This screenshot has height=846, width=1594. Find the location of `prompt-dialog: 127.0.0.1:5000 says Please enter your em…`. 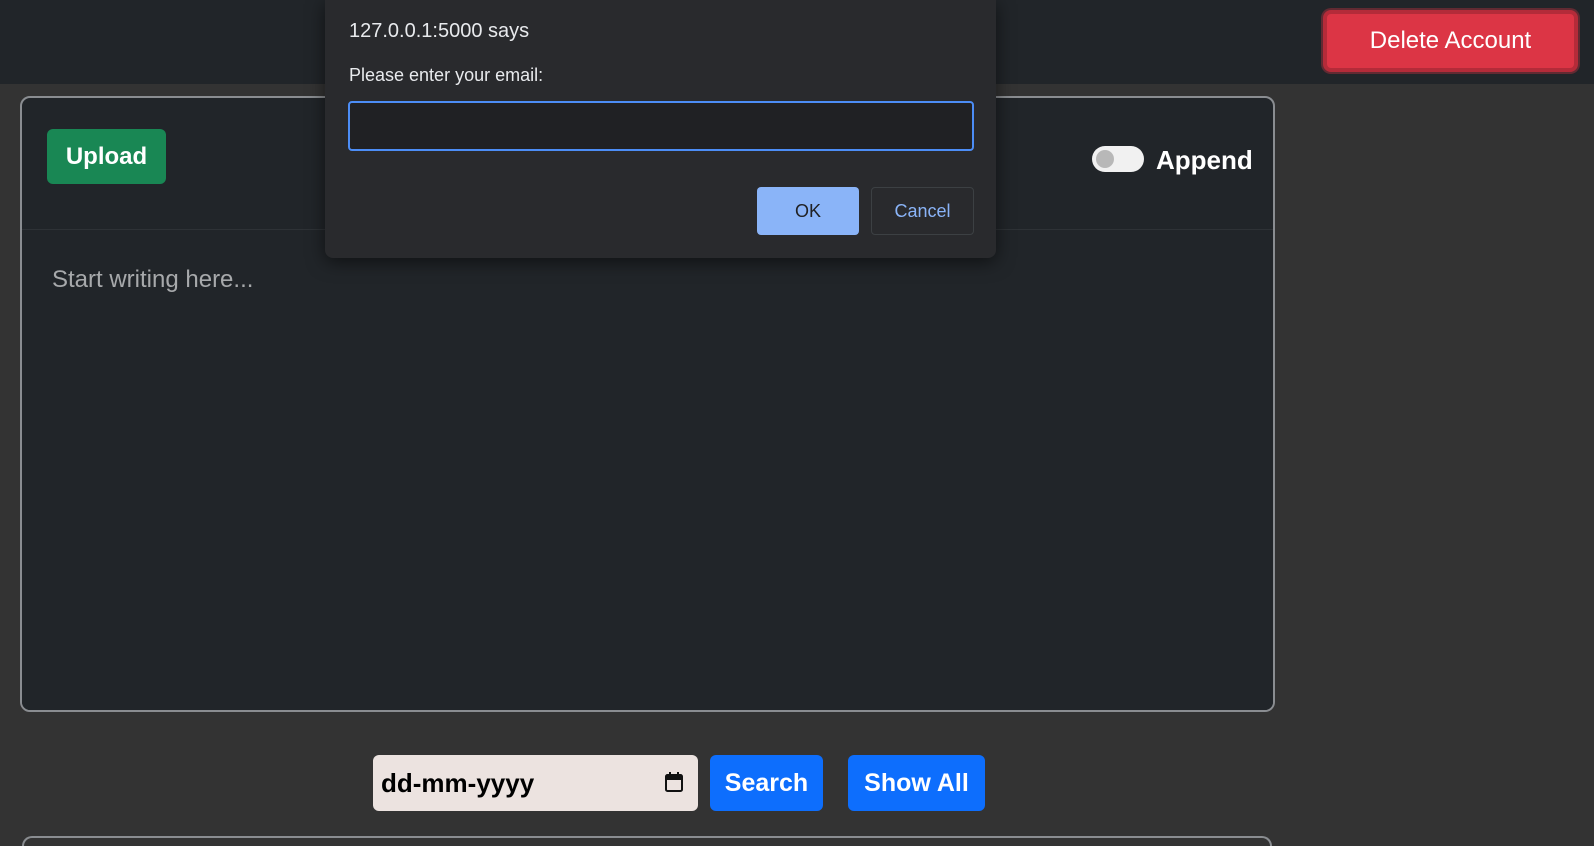

prompt-dialog: 127.0.0.1:5000 says Please enter your em… is located at coordinates (660, 129).